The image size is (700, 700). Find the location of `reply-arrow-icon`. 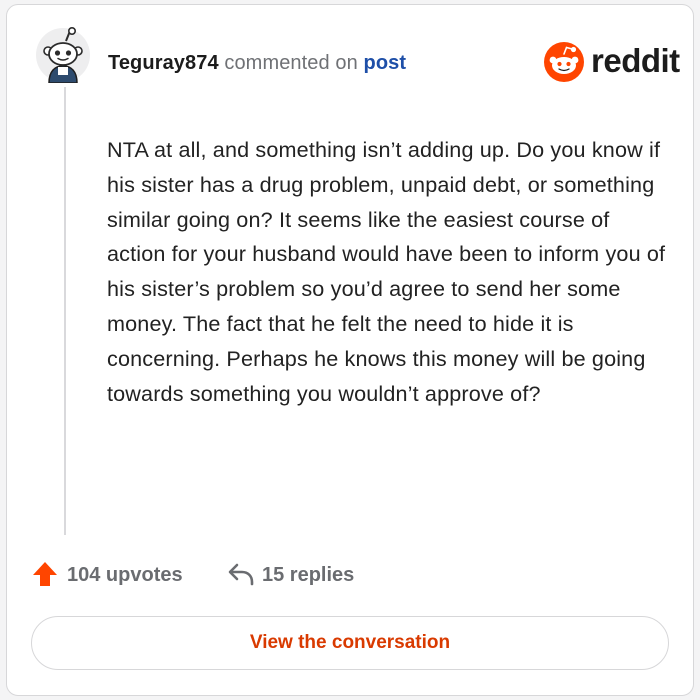

reply-arrow-icon is located at coordinates (241, 574).